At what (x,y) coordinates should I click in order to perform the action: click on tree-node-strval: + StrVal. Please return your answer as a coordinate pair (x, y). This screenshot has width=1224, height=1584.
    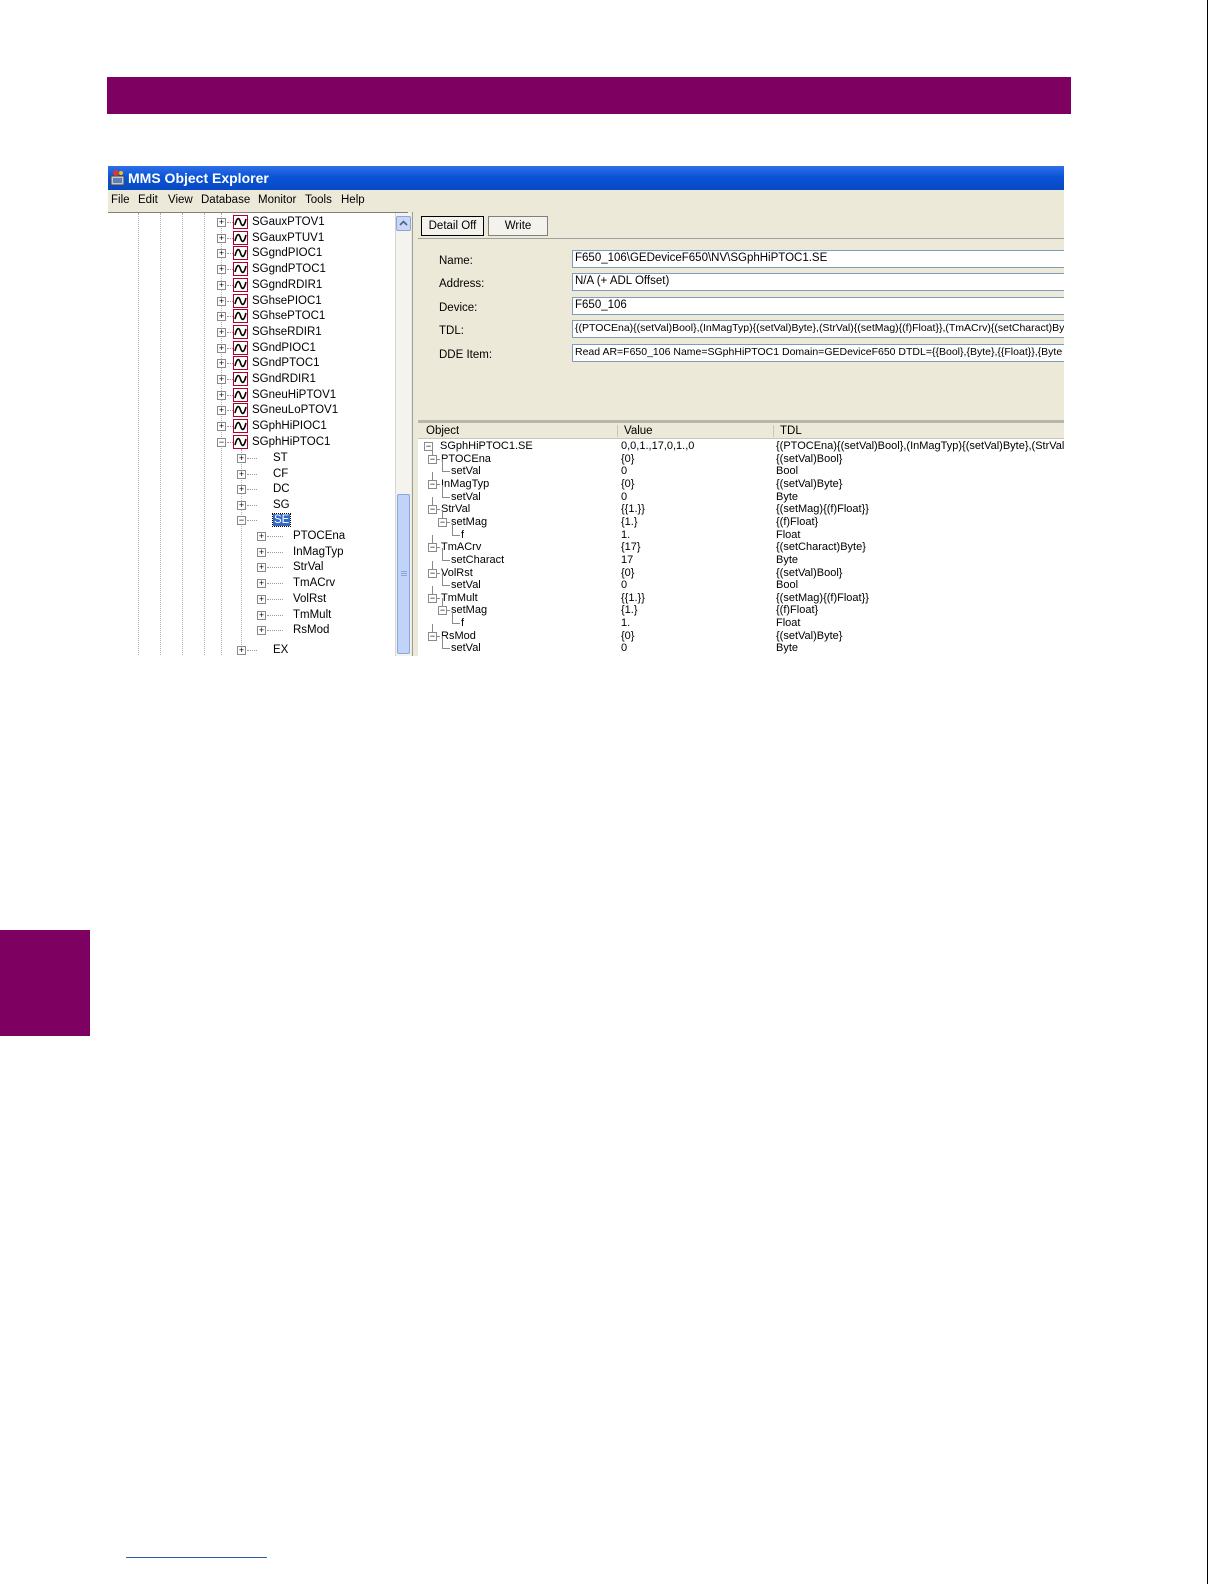
    Looking at the image, I should click on (250, 568).